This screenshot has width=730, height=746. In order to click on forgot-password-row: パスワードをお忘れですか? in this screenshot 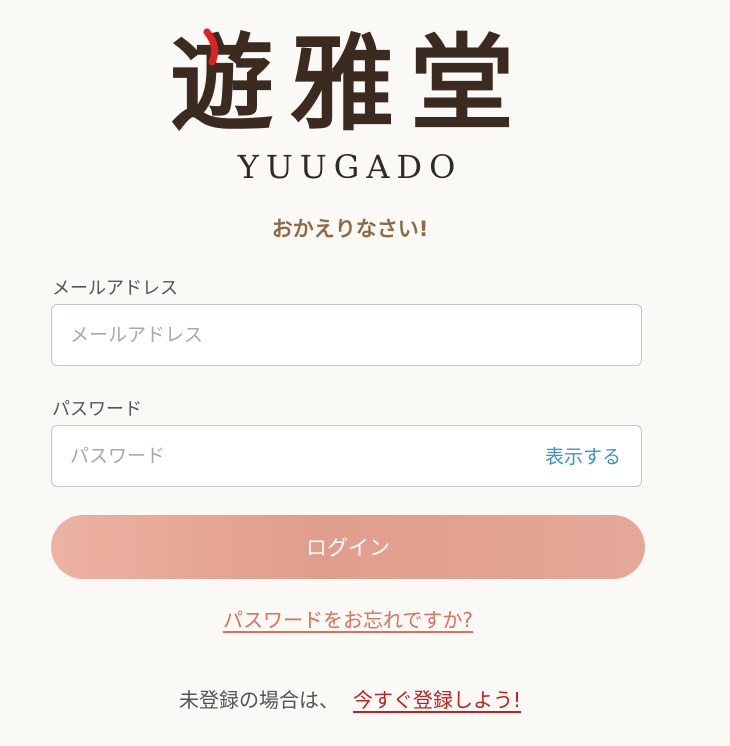, I will do `click(348, 618)`.